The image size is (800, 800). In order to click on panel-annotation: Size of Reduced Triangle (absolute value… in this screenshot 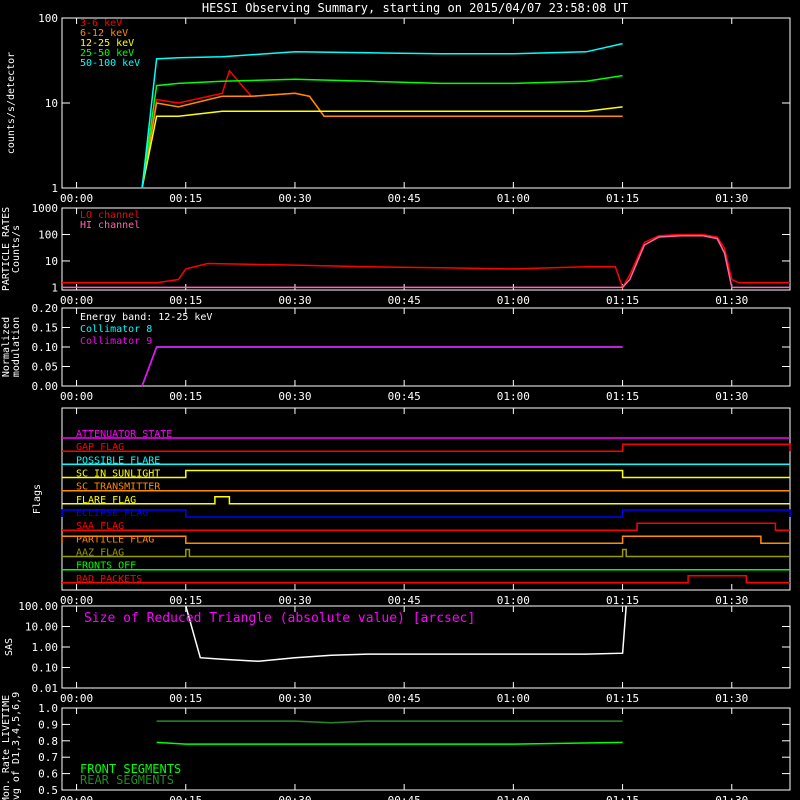, I will do `click(279, 618)`.